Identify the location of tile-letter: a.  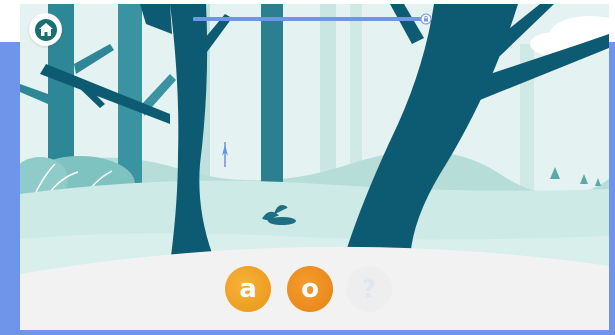
(248, 289).